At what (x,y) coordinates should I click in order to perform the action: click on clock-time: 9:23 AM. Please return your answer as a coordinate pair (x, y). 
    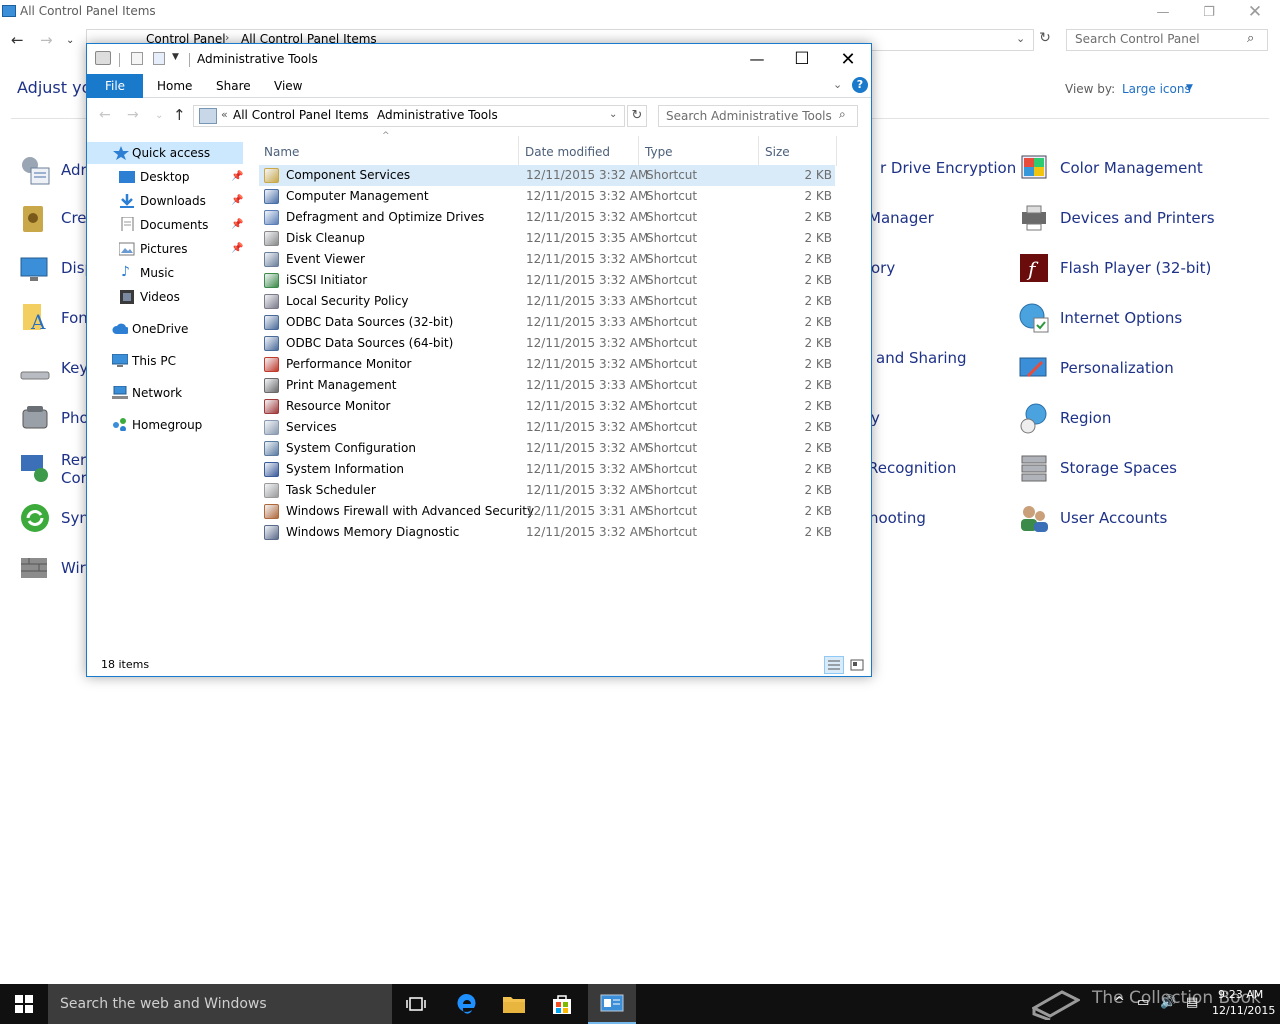
    Looking at the image, I should click on (1240, 994).